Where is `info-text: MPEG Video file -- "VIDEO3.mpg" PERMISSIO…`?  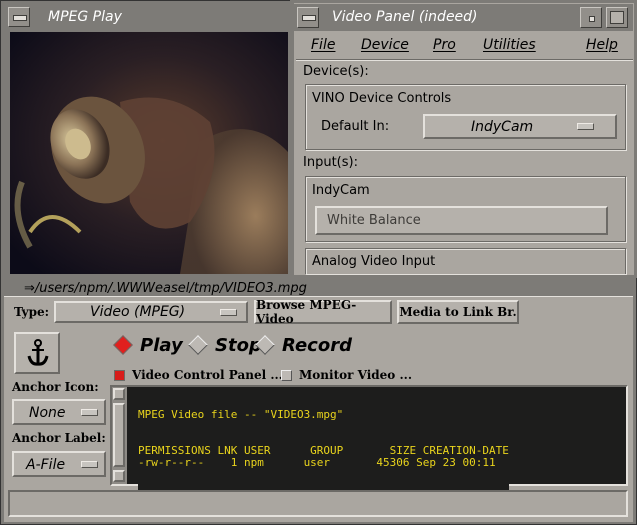
info-text: MPEG Video file -- "VIDEO3.mpg" PERMISSIO… is located at coordinates (323, 445).